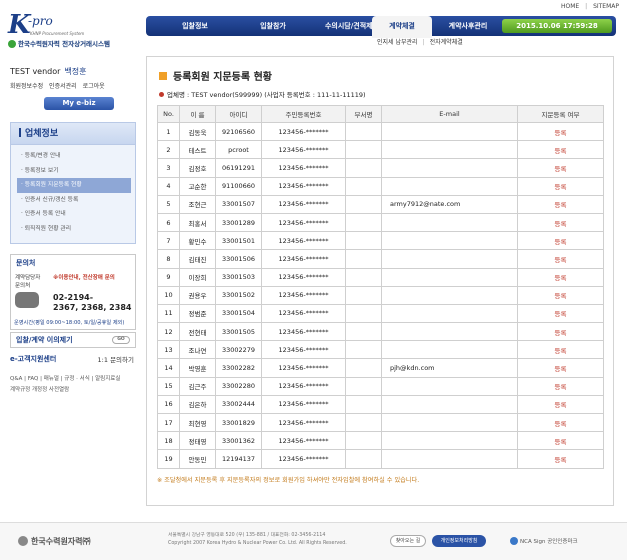 Image resolution: width=627 pixels, height=560 pixels. Describe the element at coordinates (197, 368) in the screenshot. I see `cell-name: 박영훈` at that location.